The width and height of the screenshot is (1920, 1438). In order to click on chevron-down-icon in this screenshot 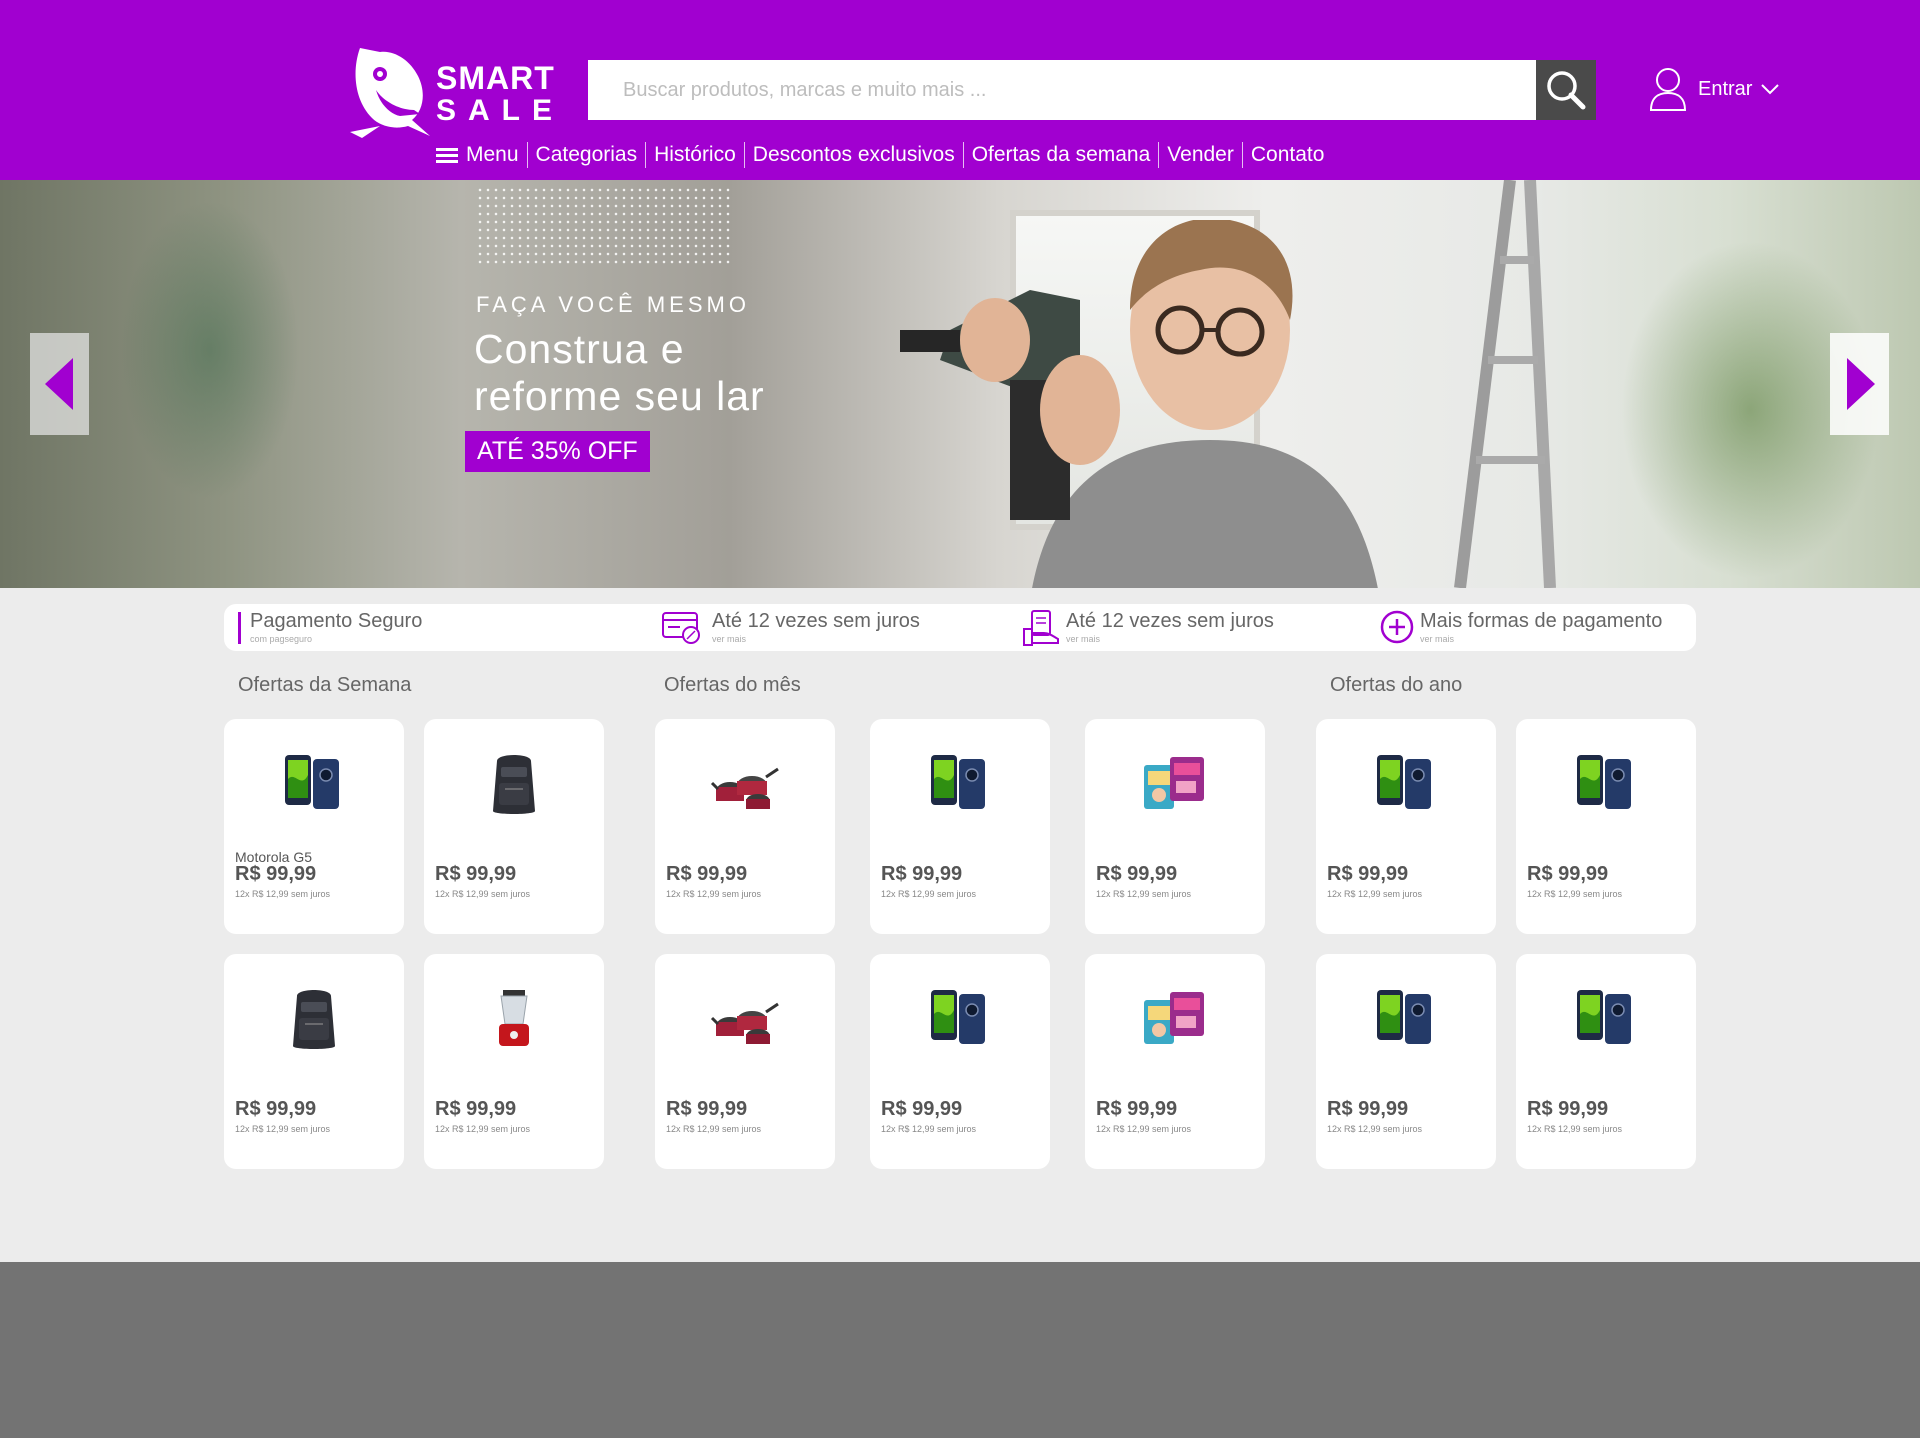, I will do `click(1770, 89)`.